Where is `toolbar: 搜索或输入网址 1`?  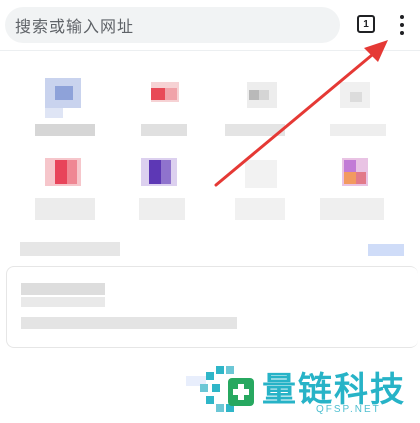
toolbar: 搜索或输入网址 1 is located at coordinates (210, 25).